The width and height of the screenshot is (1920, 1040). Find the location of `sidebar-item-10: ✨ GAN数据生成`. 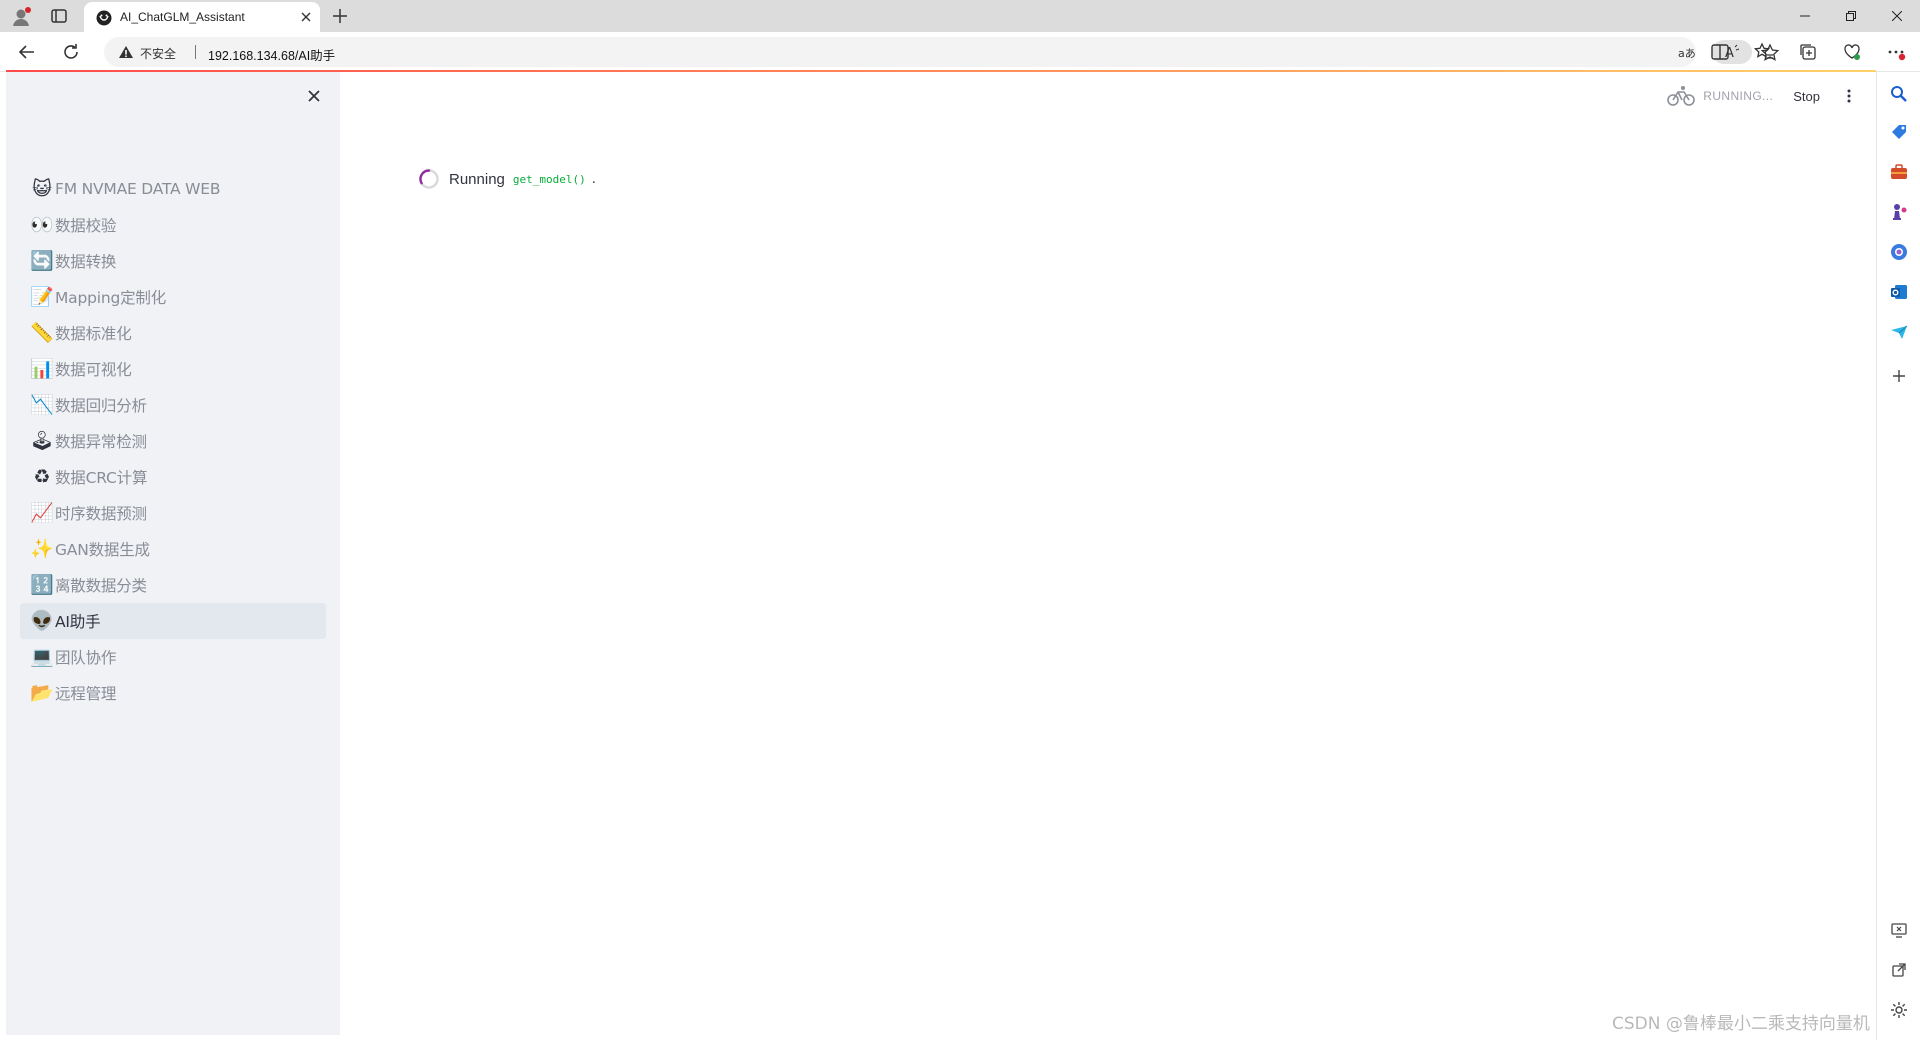

sidebar-item-10: ✨ GAN数据生成 is located at coordinates (173, 549).